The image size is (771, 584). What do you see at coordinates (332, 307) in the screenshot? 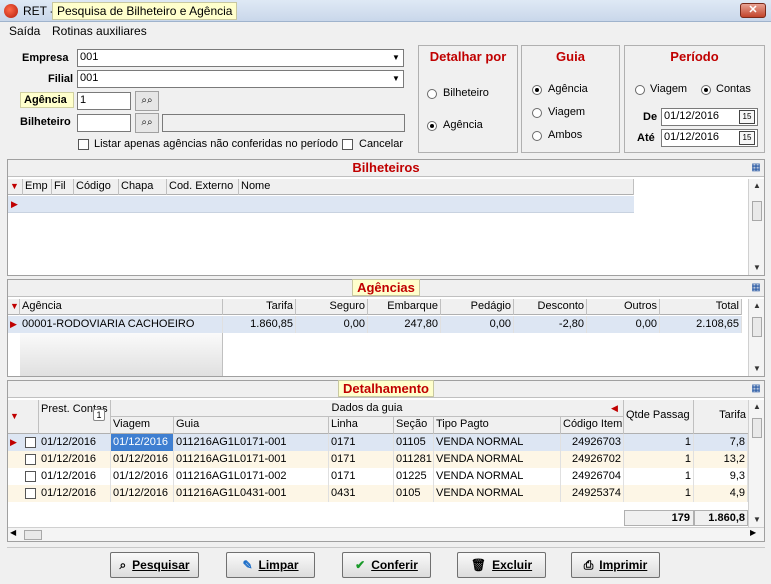
I see `col-seguro: Seguro` at bounding box center [332, 307].